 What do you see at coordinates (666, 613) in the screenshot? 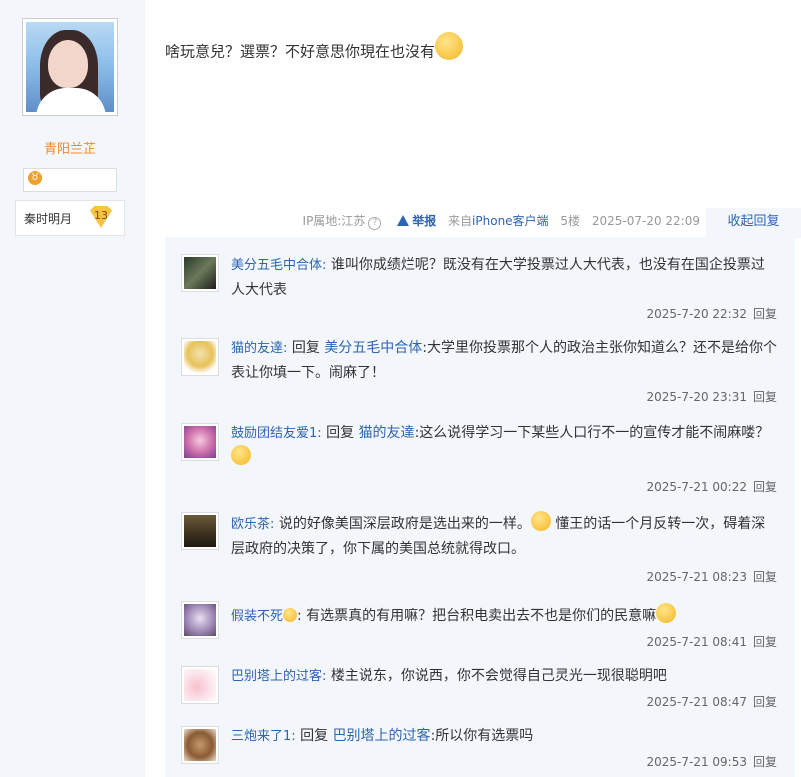
I see `love-emoji-icon` at bounding box center [666, 613].